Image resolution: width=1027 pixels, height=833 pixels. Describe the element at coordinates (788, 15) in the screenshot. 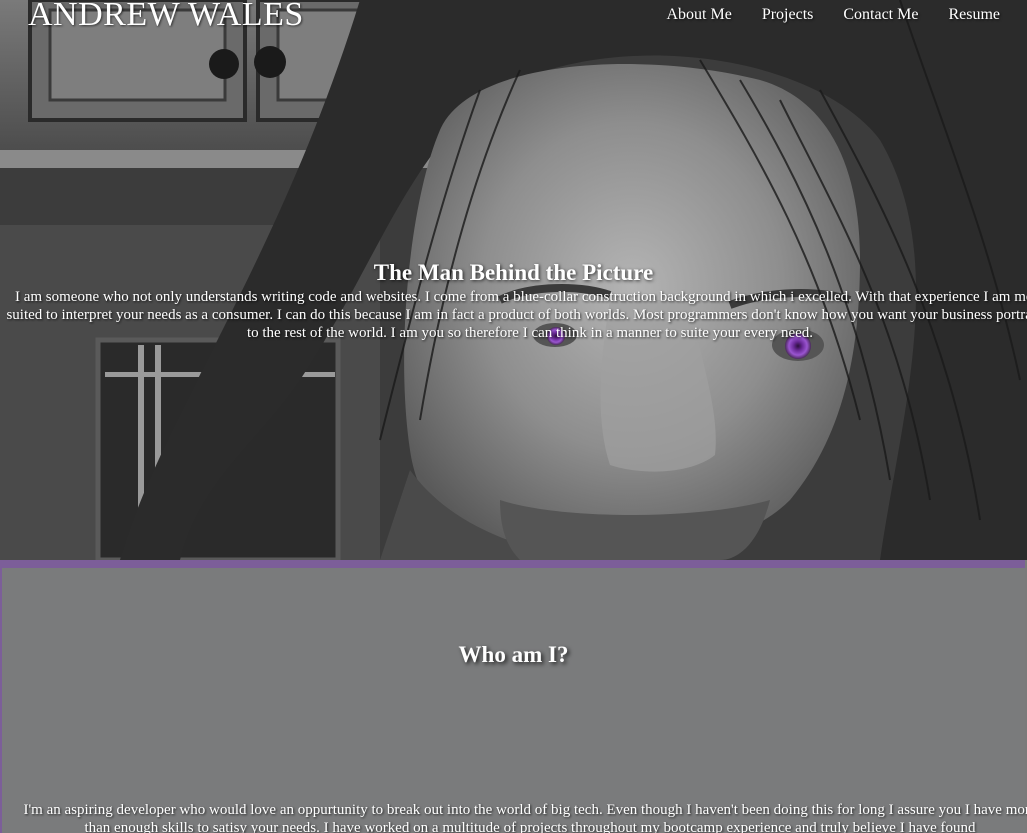

I see `nav-link-projects: Projects` at that location.